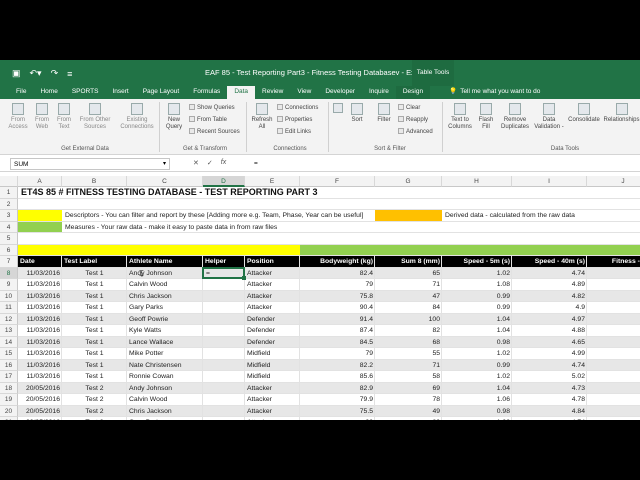 This screenshot has width=640, height=480. What do you see at coordinates (94, 262) in the screenshot?
I see `table-header-cell: Test Label` at bounding box center [94, 262].